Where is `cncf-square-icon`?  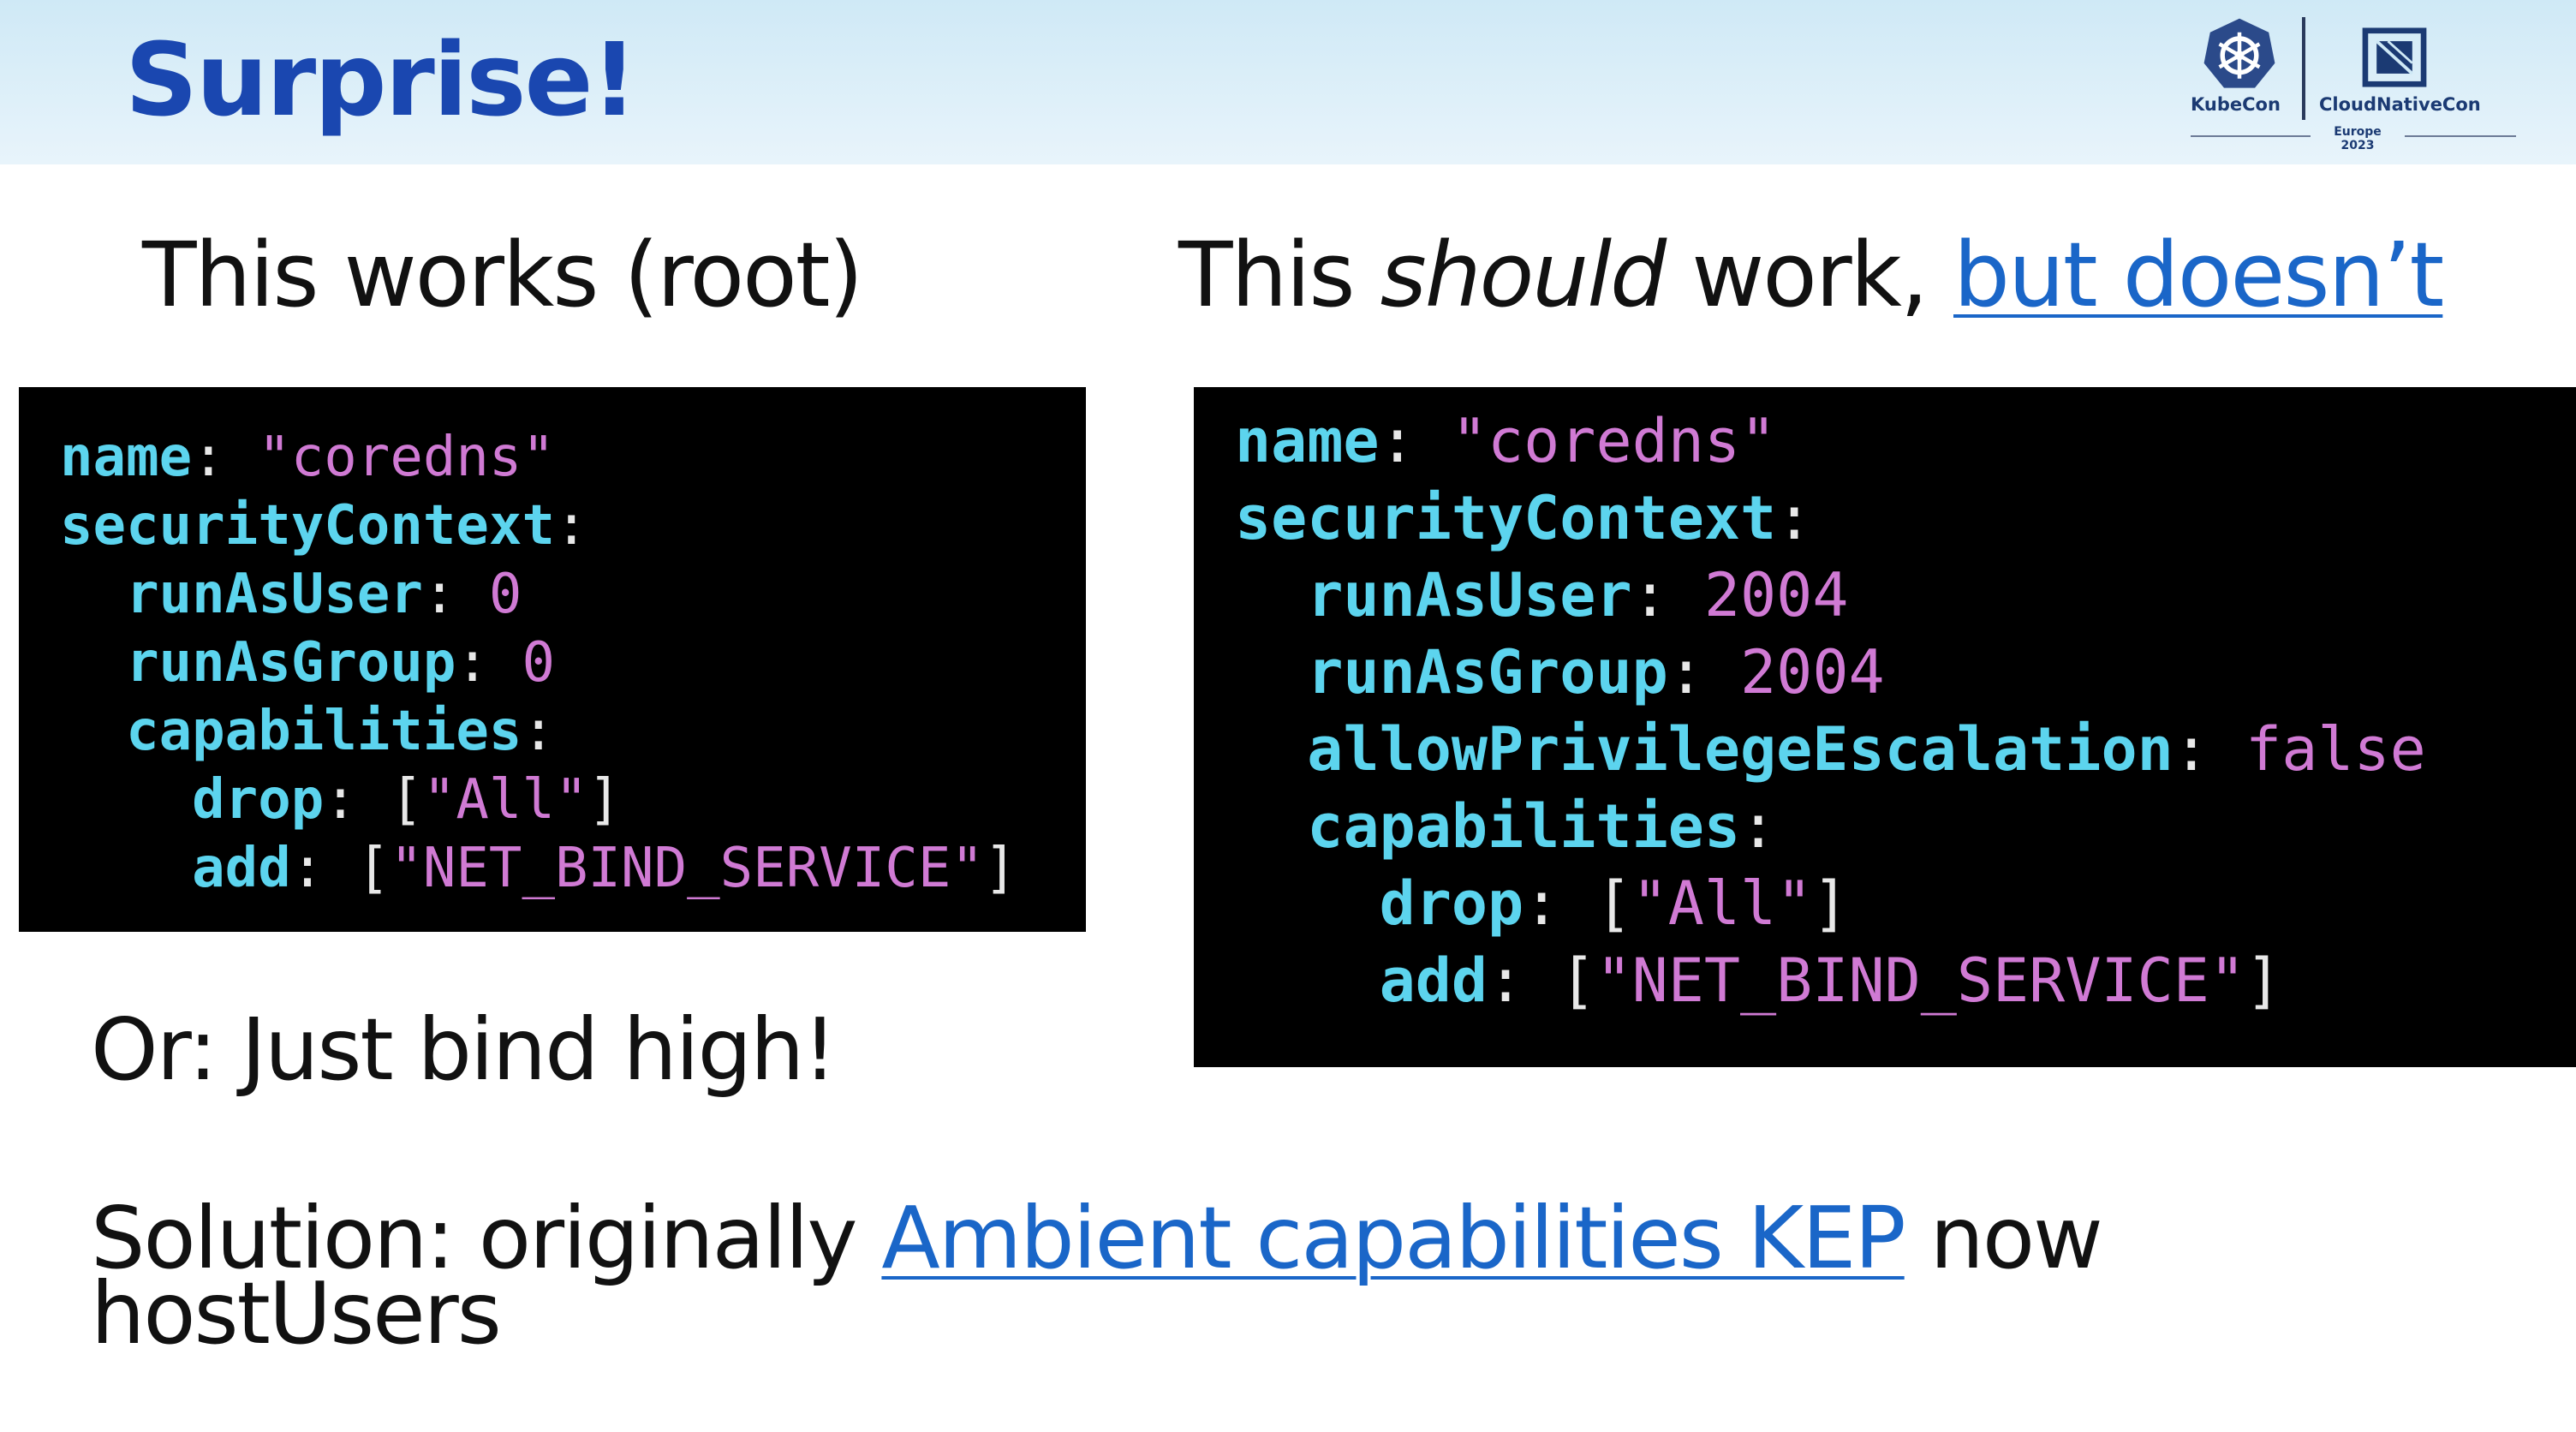 cncf-square-icon is located at coordinates (2394, 57).